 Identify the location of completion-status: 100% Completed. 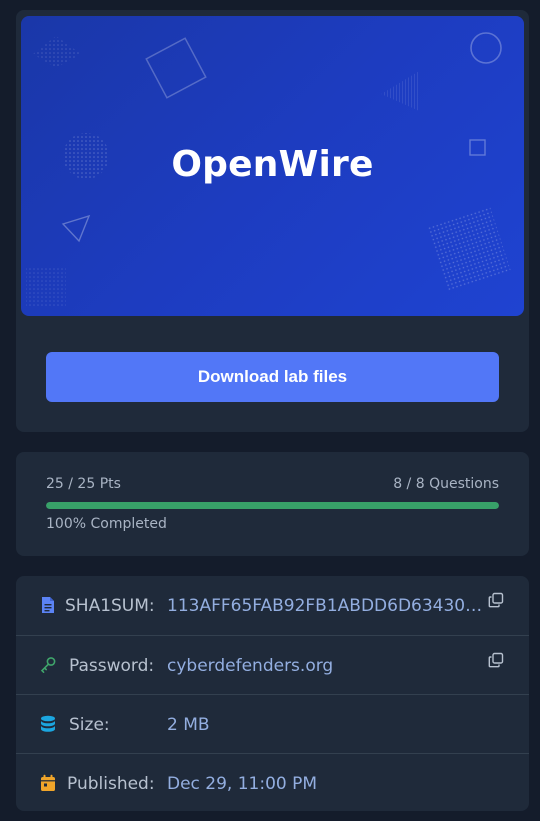
(106, 524).